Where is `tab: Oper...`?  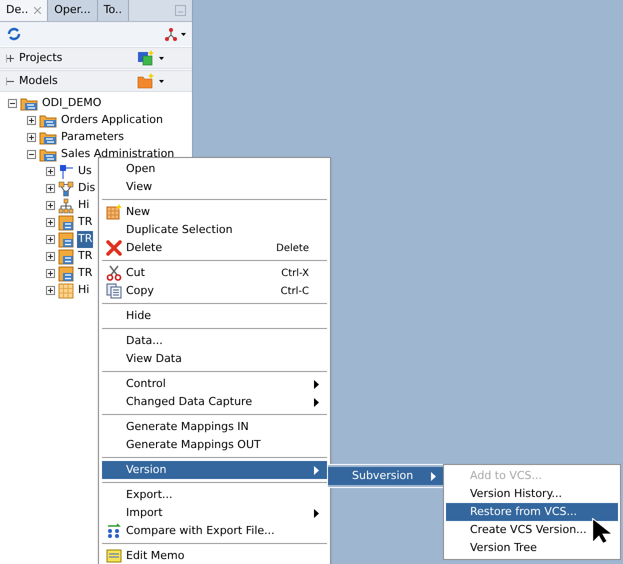
tab: Oper... is located at coordinates (73, 10).